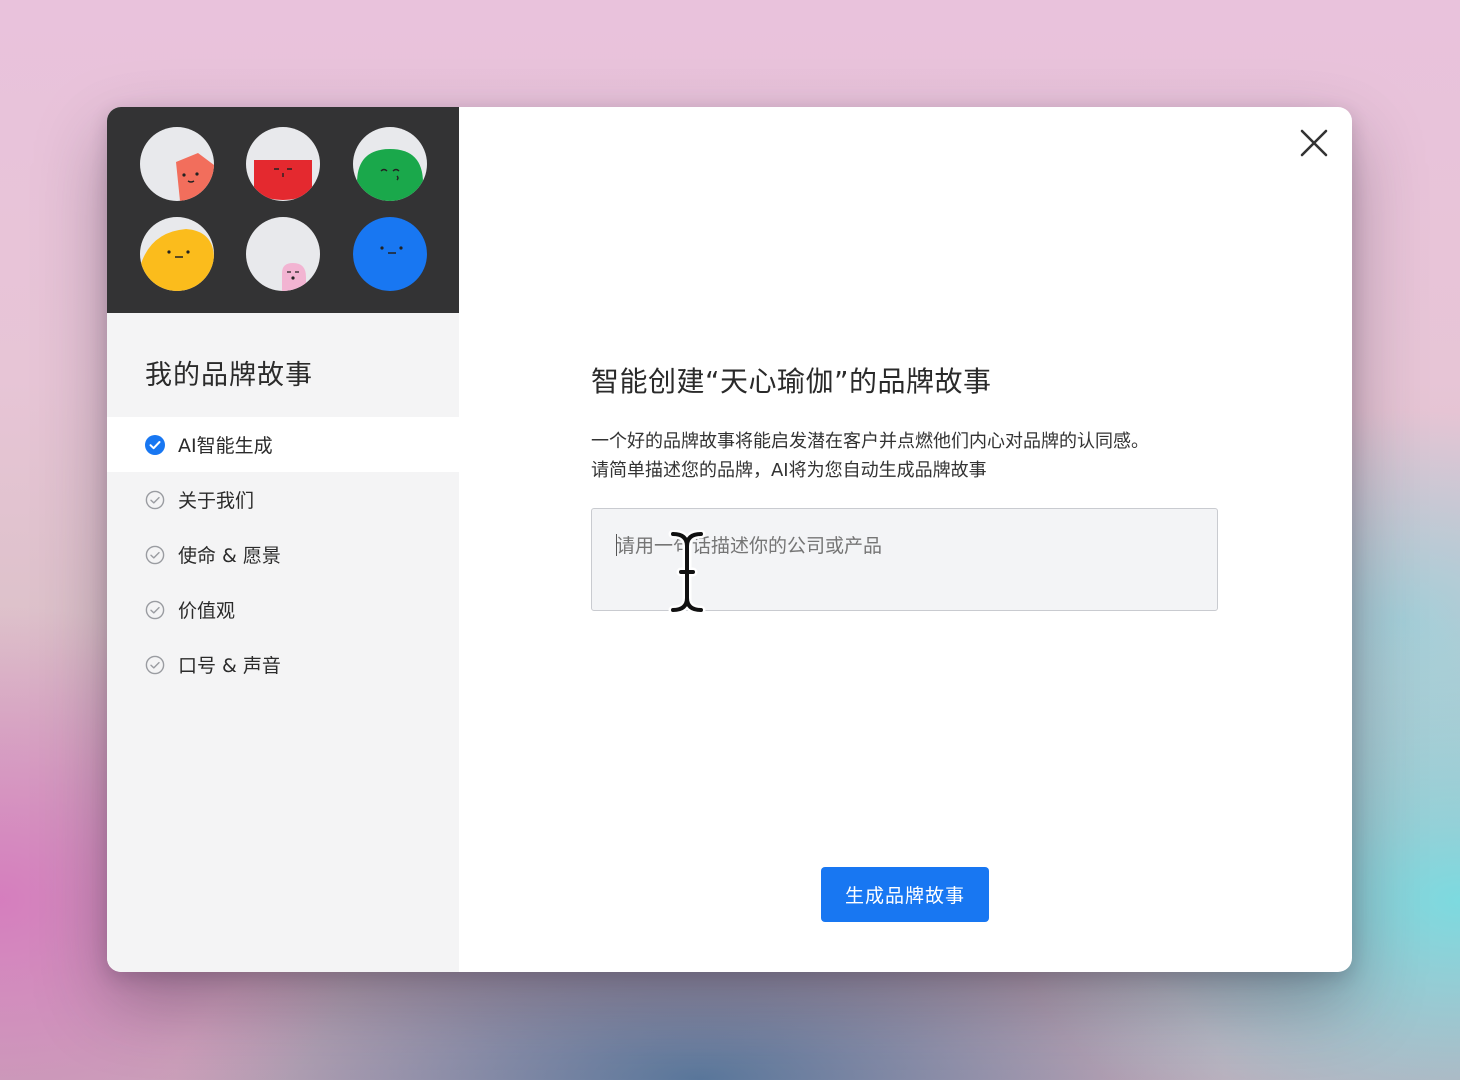  What do you see at coordinates (177, 164) in the screenshot?
I see `coral-avatar` at bounding box center [177, 164].